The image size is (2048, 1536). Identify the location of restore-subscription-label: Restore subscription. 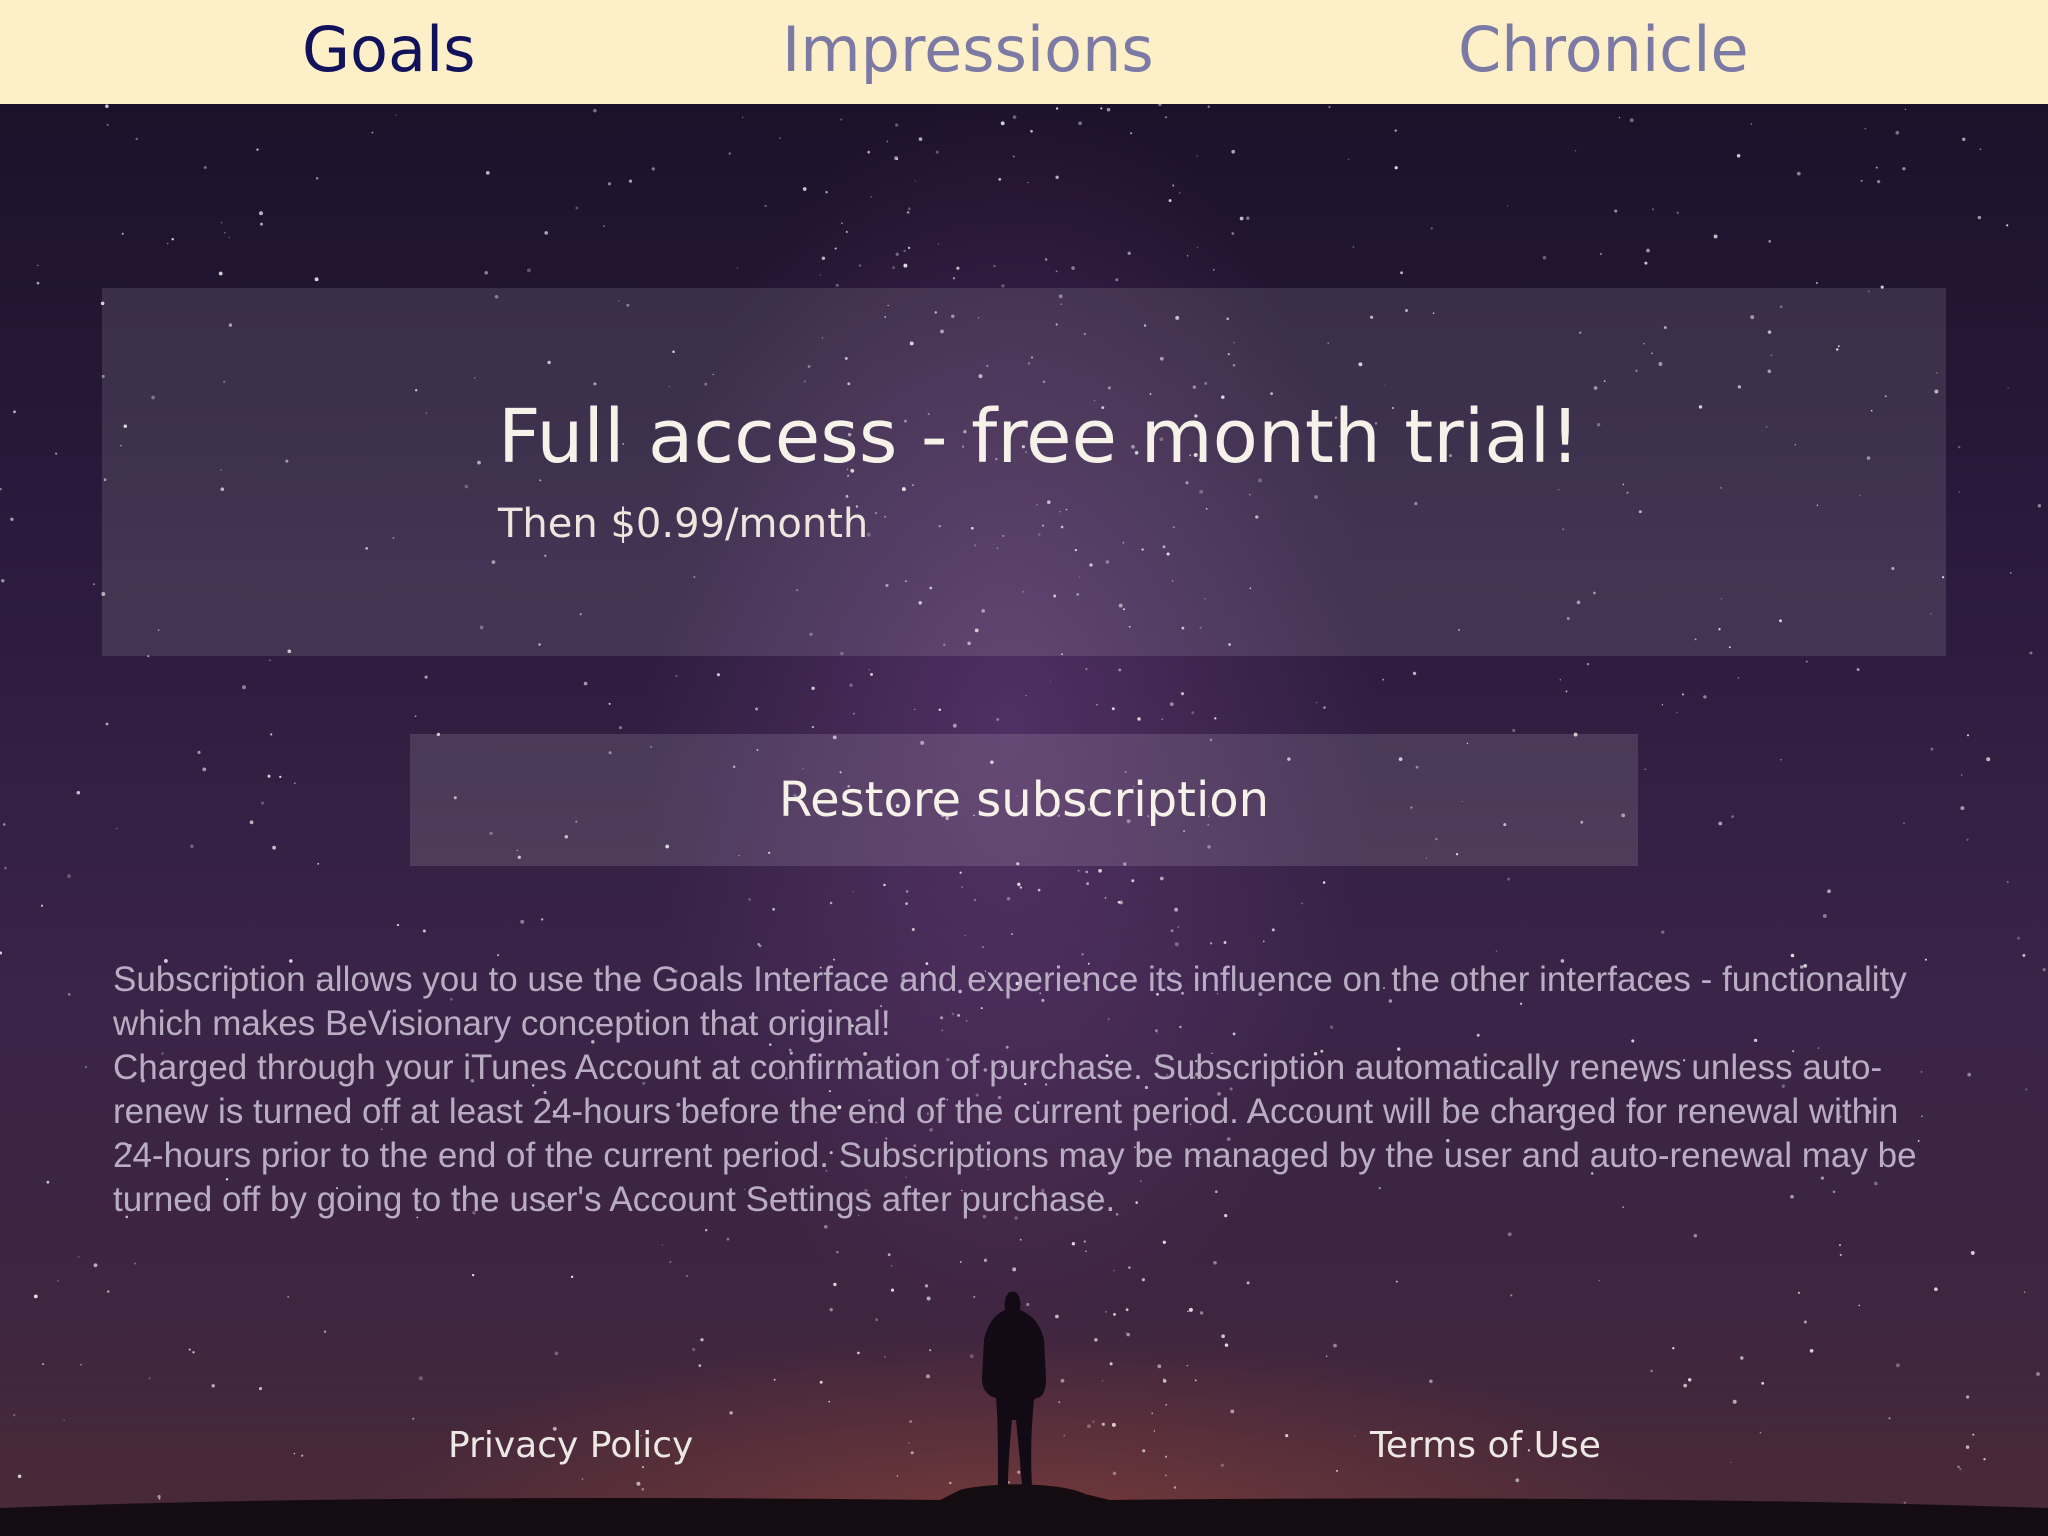
(1024, 800).